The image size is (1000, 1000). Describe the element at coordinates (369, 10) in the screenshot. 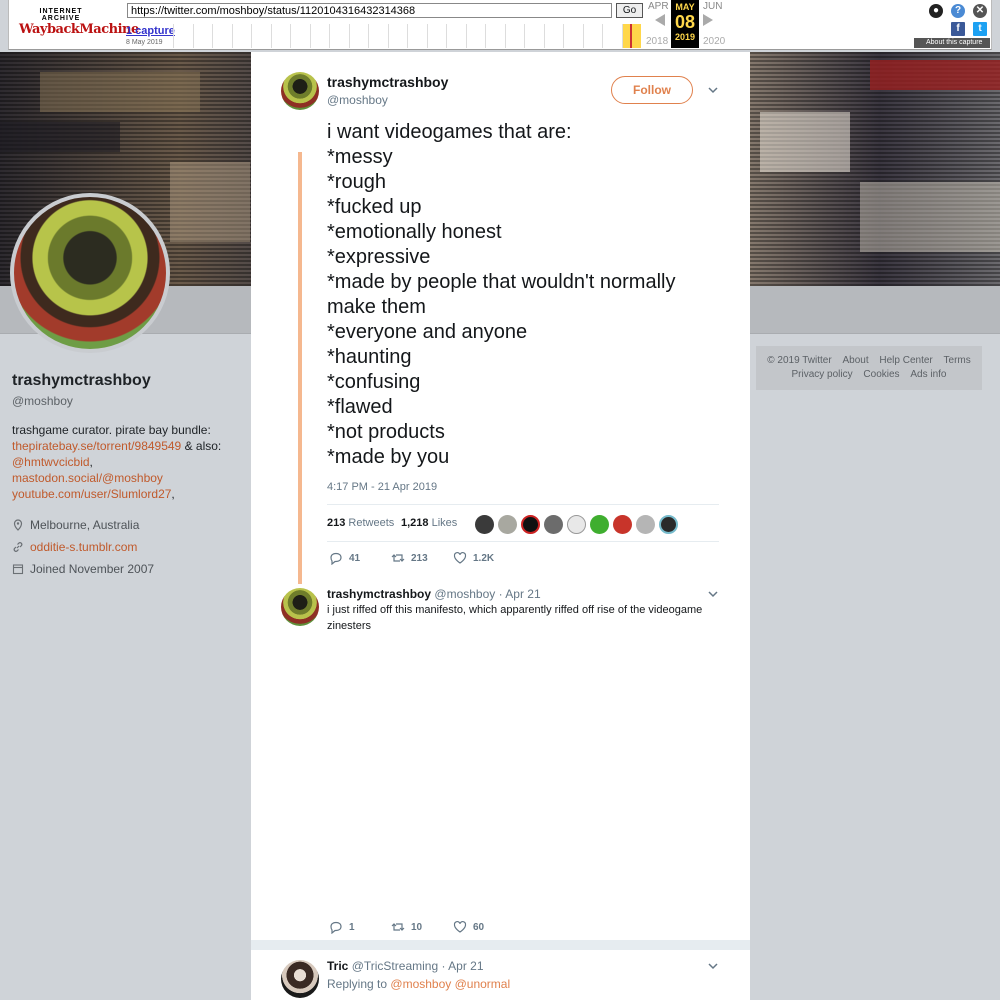

I see `wayback-url-input` at that location.